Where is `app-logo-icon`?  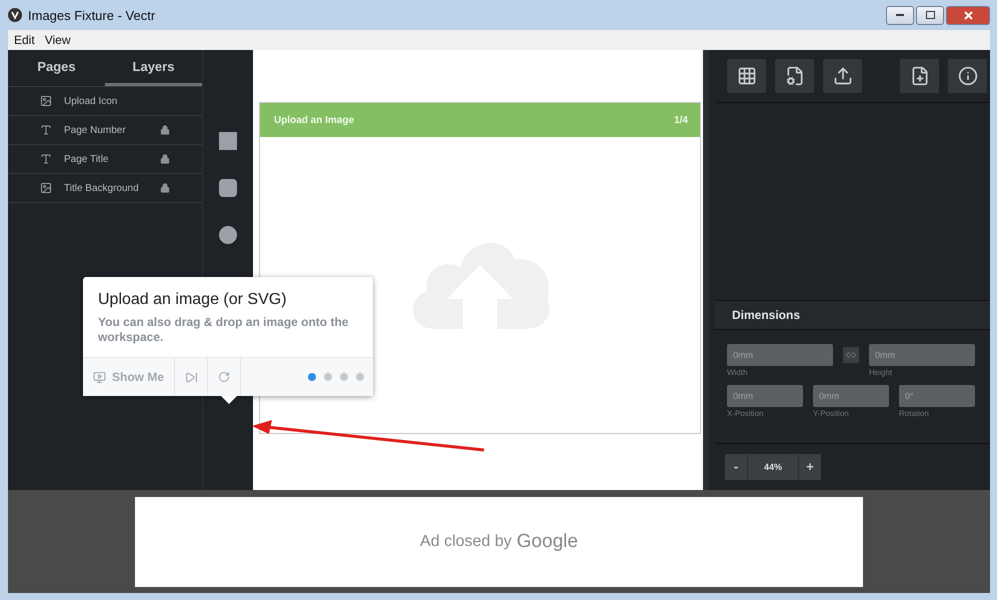 app-logo-icon is located at coordinates (15, 15).